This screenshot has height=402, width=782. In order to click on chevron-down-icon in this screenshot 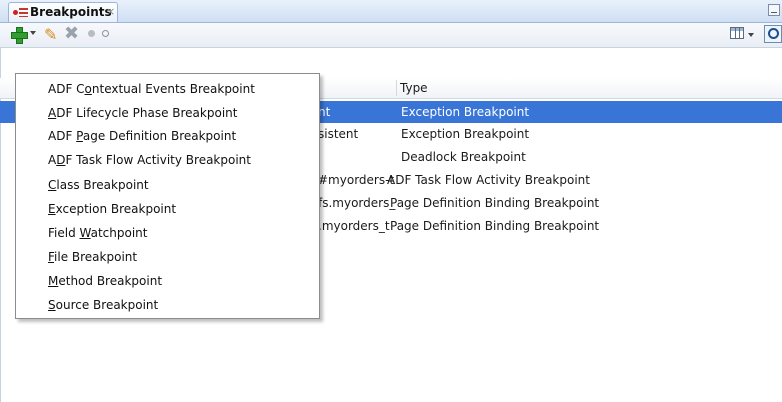, I will do `click(33, 33)`.